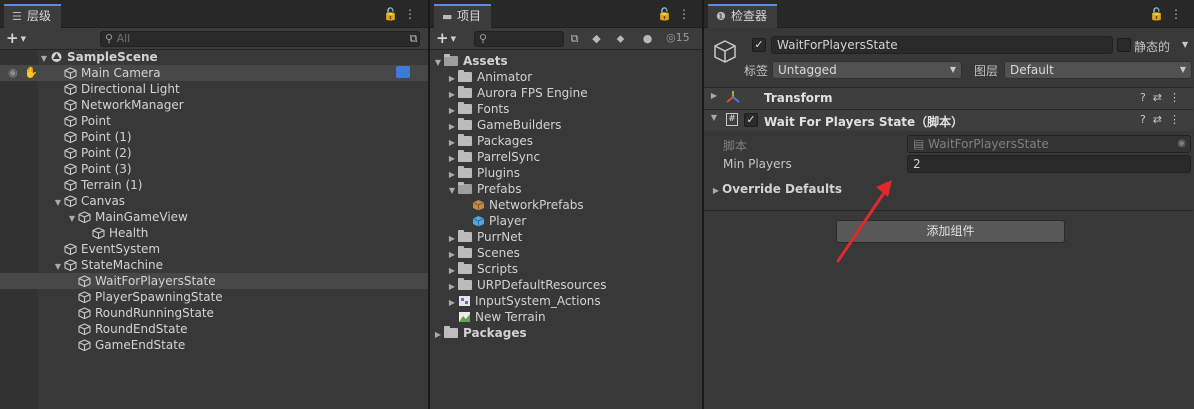 The image size is (1194, 409). Describe the element at coordinates (453, 38) in the screenshot. I see `chevron-down-icon: ▼` at that location.